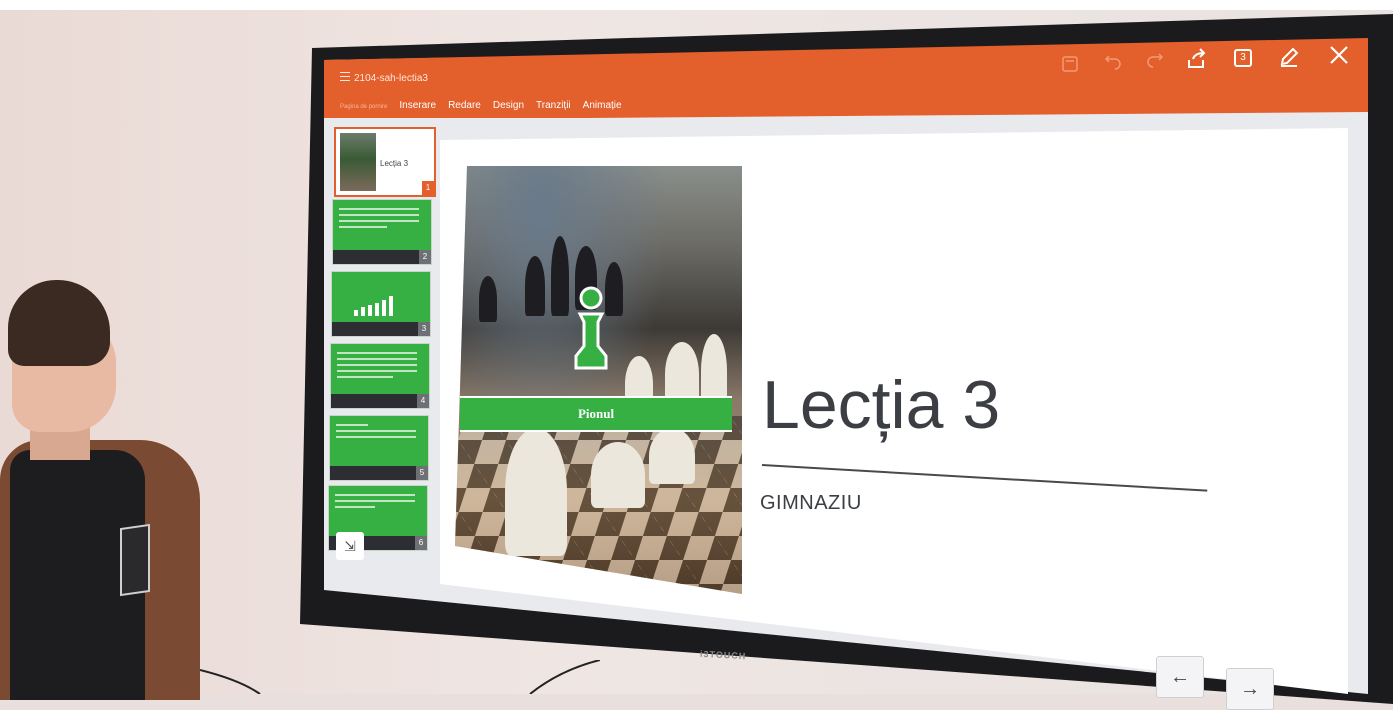 The height and width of the screenshot is (710, 1393). Describe the element at coordinates (417, 105) in the screenshot. I see `tab-insert: Inserare` at that location.